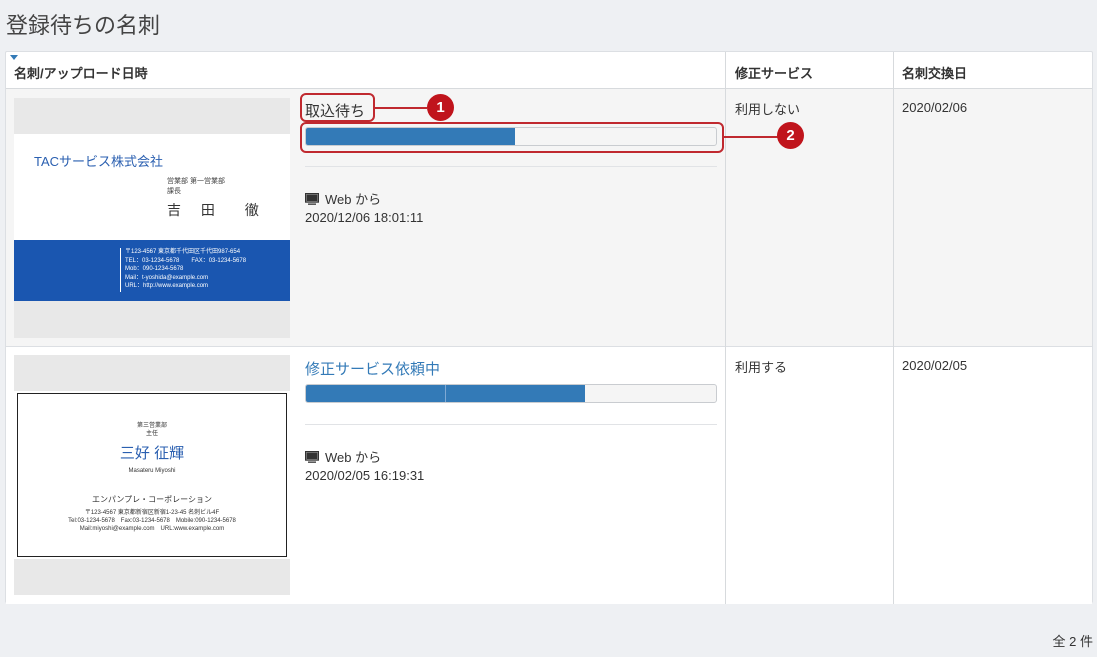 The width and height of the screenshot is (1097, 657). Describe the element at coordinates (935, 365) in the screenshot. I see `exchange-date: 2020/02/05` at that location.